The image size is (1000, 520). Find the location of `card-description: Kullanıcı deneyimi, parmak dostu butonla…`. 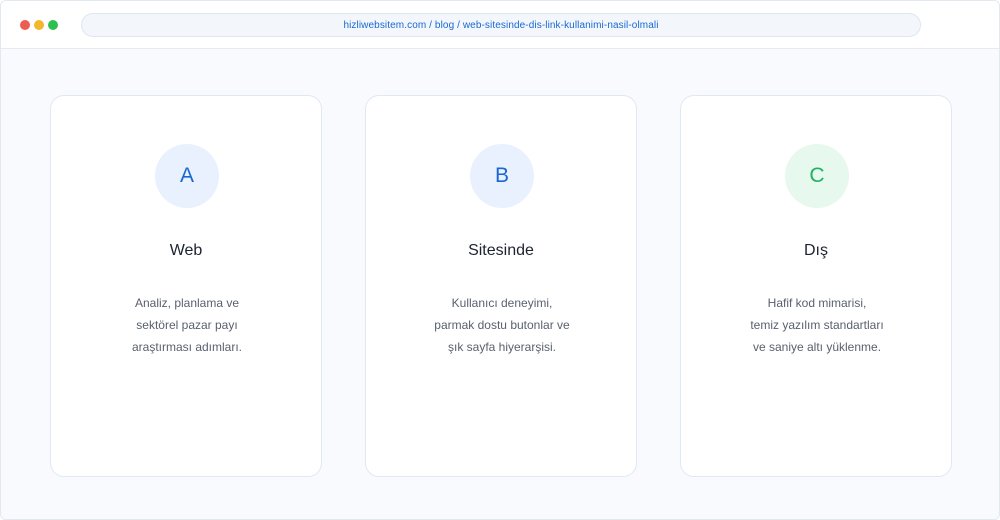

card-description: Kullanıcı deneyimi, parmak dostu butonla… is located at coordinates (502, 325).